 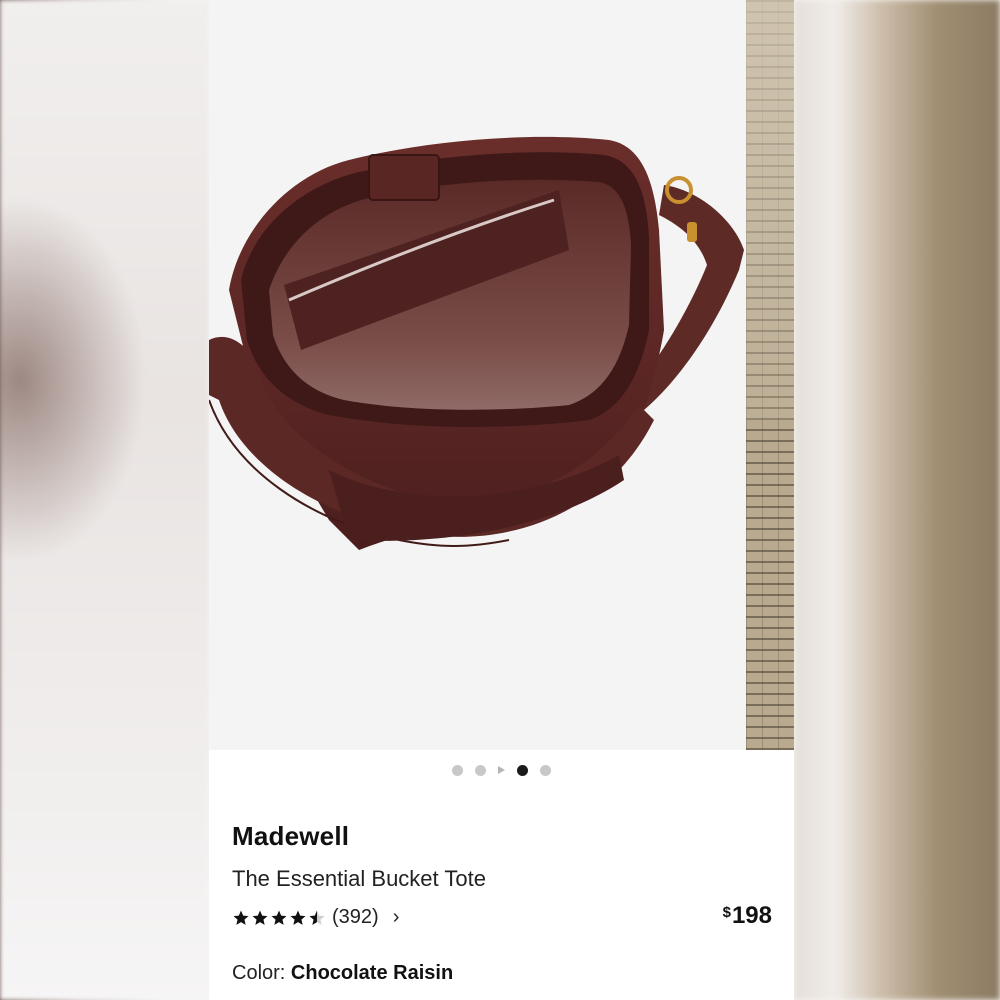 I want to click on review-count: (392), so click(x=355, y=917).